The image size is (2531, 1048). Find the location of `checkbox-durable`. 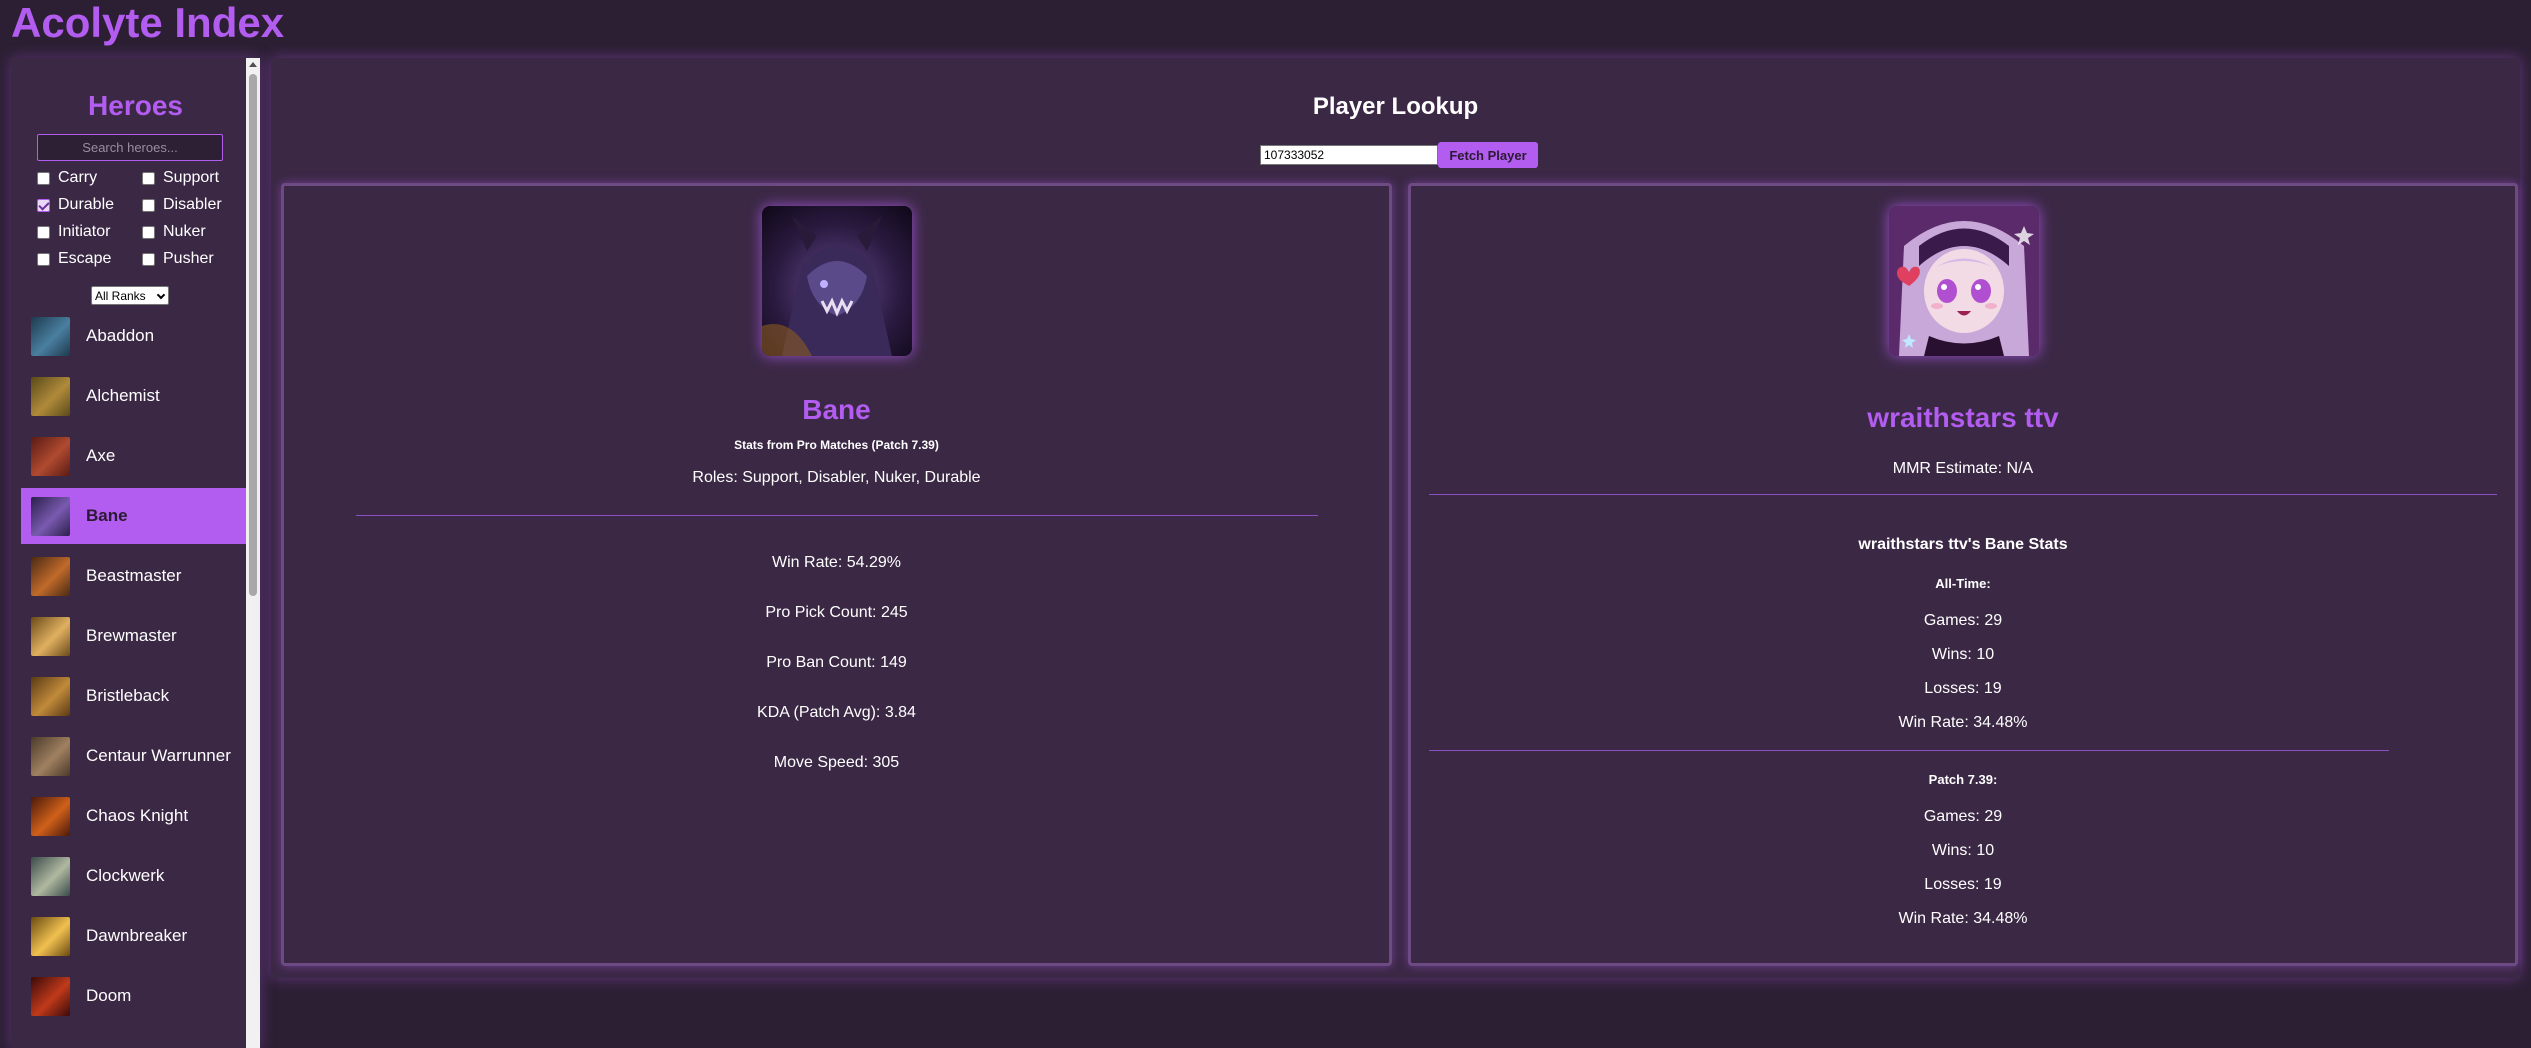

checkbox-durable is located at coordinates (43, 205).